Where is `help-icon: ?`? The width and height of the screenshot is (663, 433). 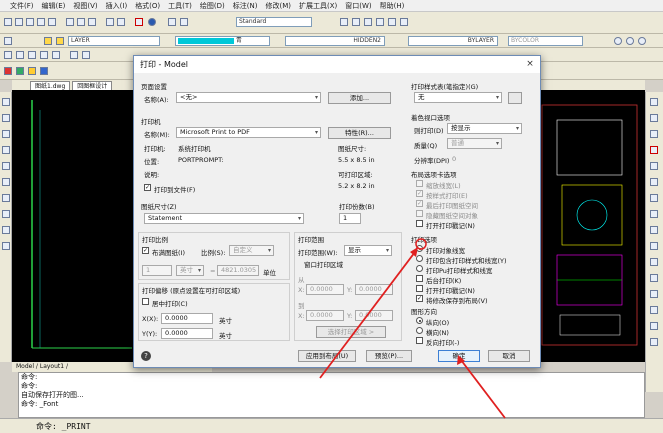
help-icon: ? is located at coordinates (146, 356).